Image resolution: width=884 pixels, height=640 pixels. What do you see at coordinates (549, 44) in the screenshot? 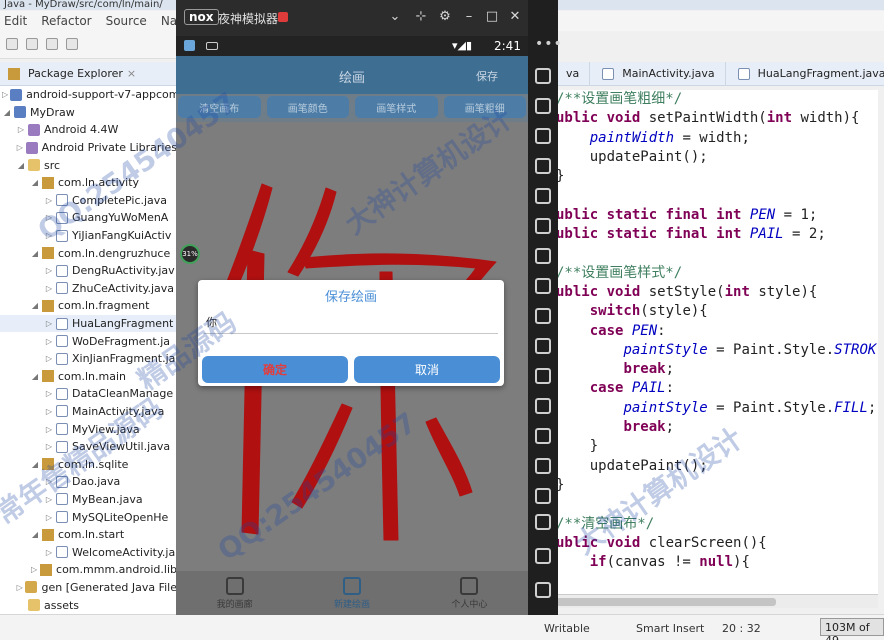
I see `more-icon: •••` at bounding box center [549, 44].